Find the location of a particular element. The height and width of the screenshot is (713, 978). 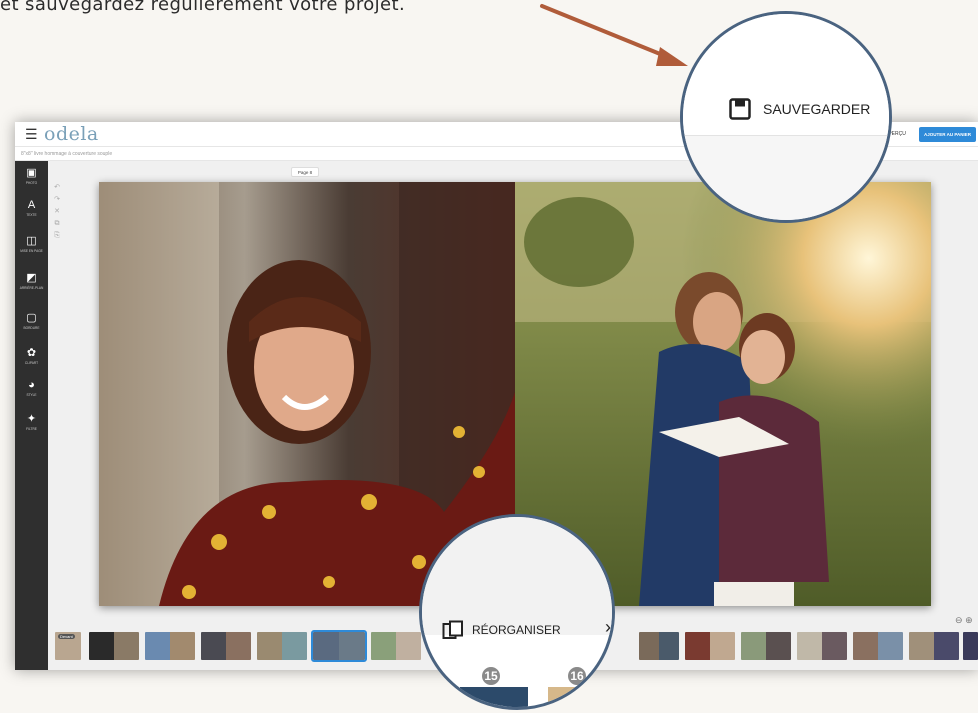

sidebar-item-clipart: ✿ CLIPART is located at coordinates (31, 356).